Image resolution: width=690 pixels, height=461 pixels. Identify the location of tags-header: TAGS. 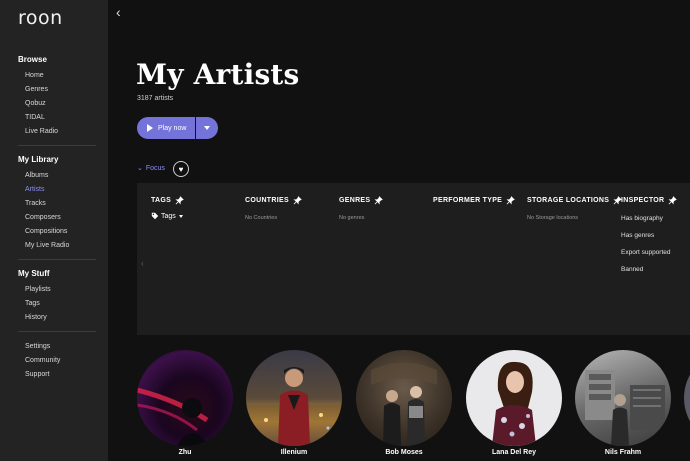
(161, 200).